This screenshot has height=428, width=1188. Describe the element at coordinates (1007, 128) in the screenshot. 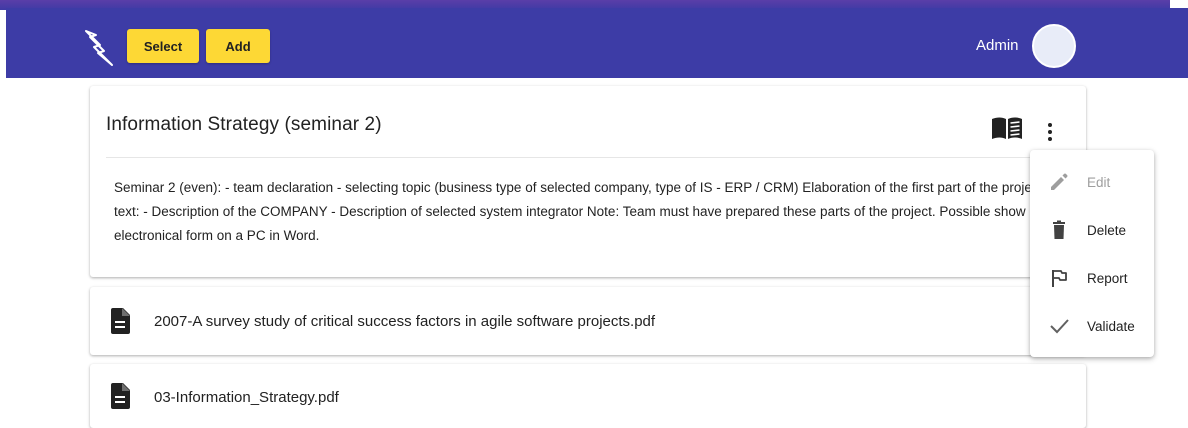

I see `book-open-icon` at that location.